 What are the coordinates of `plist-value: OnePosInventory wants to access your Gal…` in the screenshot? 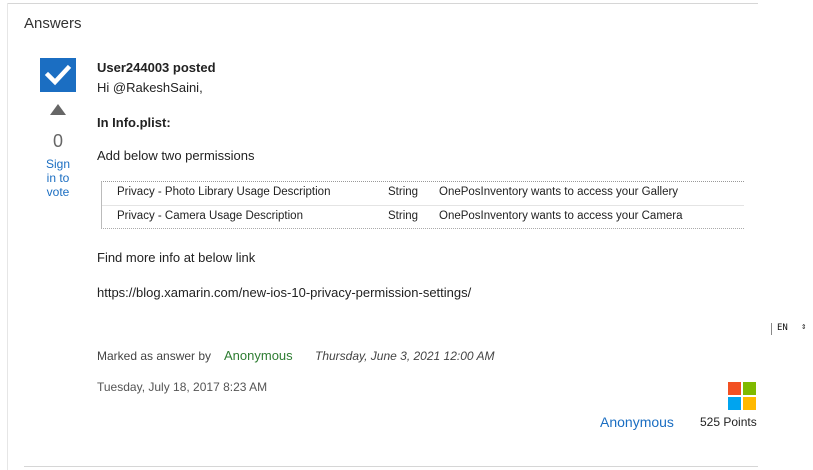 It's located at (559, 192).